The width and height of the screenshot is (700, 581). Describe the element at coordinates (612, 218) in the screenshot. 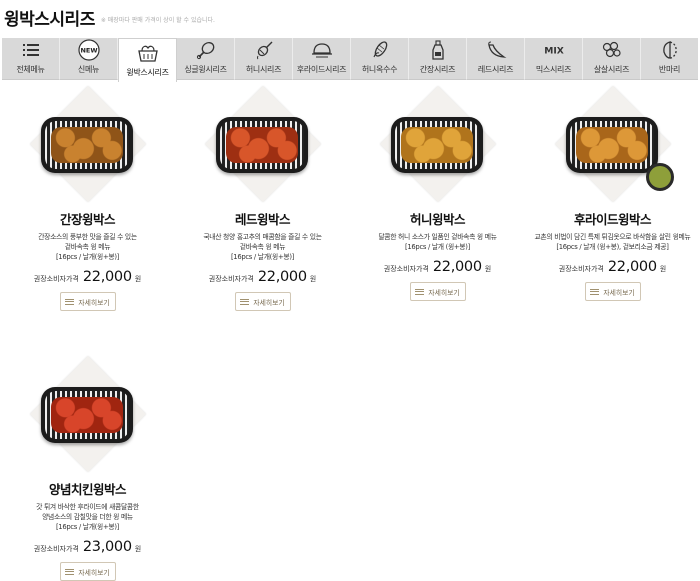

I see `product-name: 후라이드윙박스` at that location.